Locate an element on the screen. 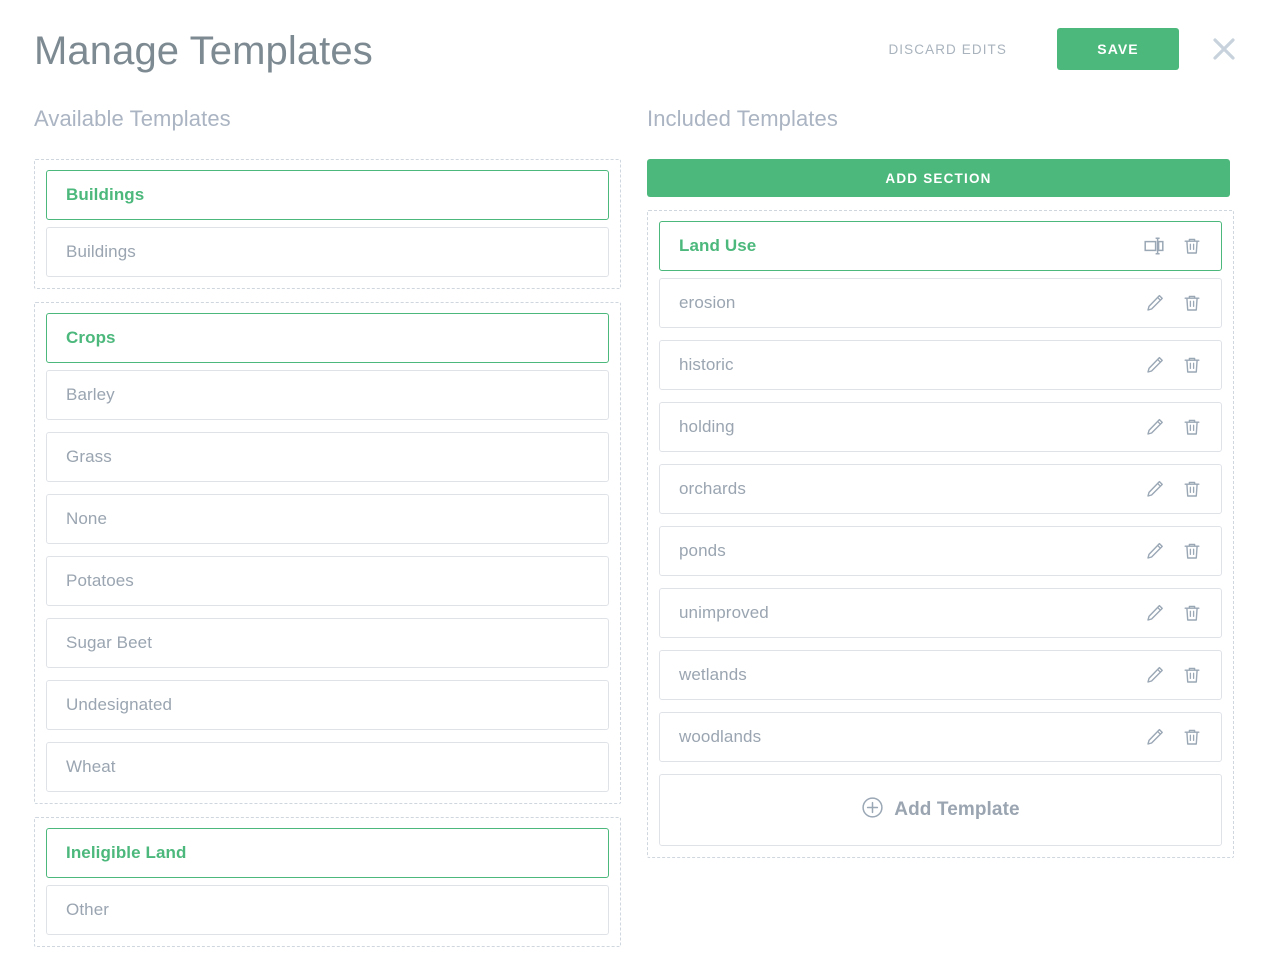 The width and height of the screenshot is (1267, 960). header-actions: Discard Edits Save is located at coordinates (1062, 49).